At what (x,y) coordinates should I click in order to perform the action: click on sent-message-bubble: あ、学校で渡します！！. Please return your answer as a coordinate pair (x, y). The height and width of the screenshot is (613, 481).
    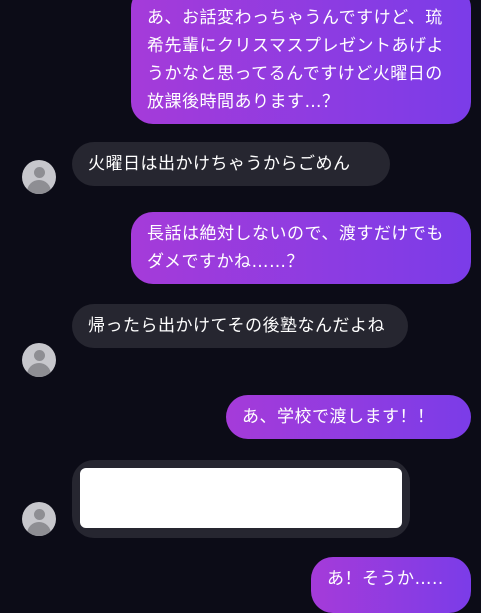
    Looking at the image, I should click on (348, 417).